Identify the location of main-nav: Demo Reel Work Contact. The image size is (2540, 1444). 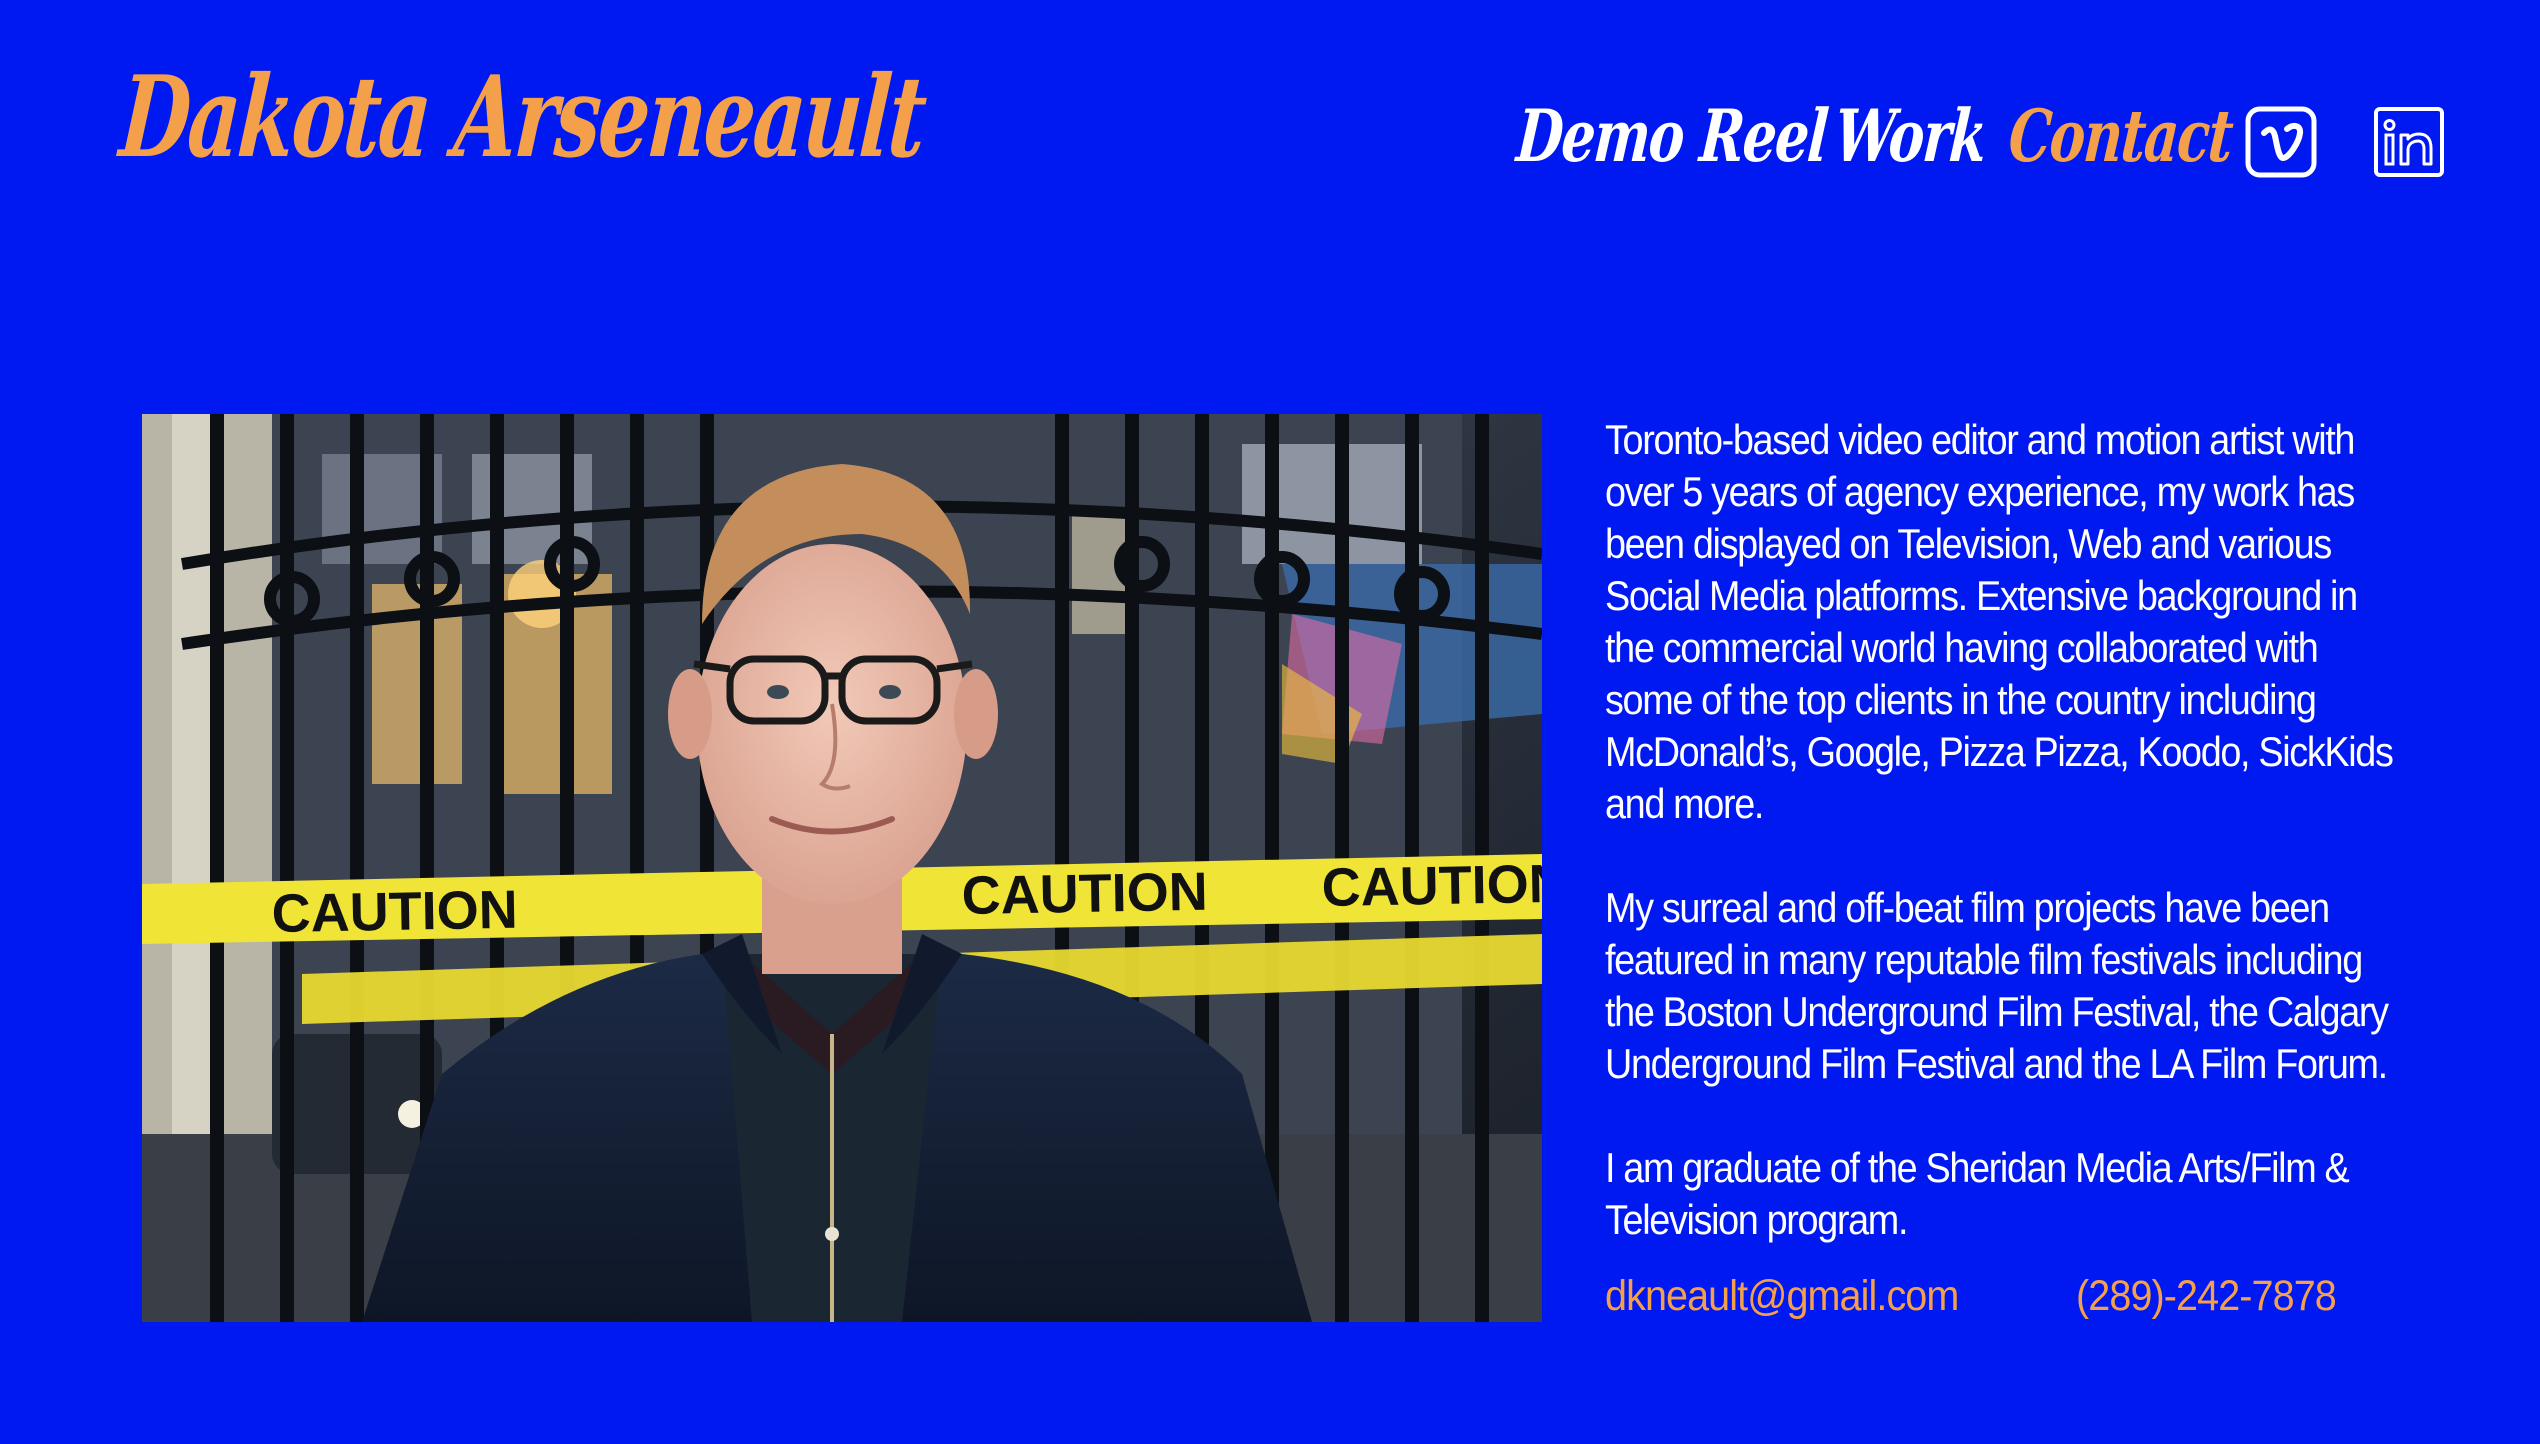
(1982, 141).